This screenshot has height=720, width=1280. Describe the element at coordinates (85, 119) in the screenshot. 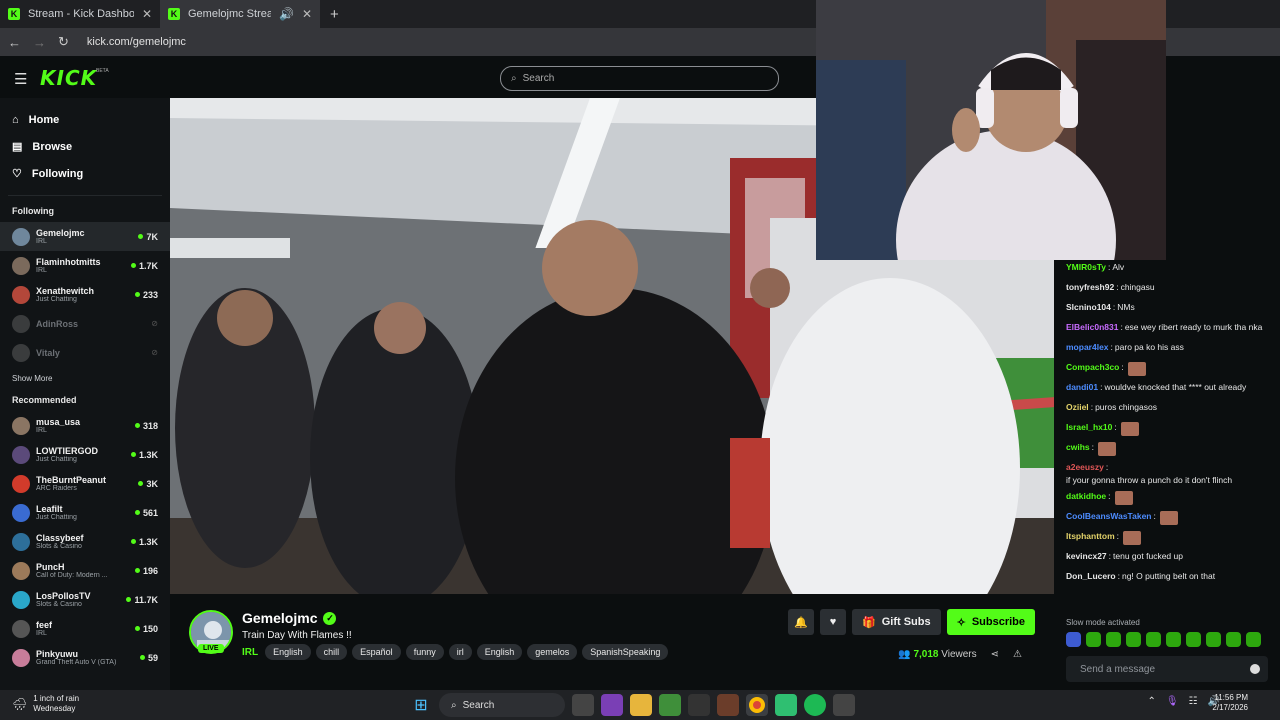

I see `nav-home: ⌂ Home` at that location.